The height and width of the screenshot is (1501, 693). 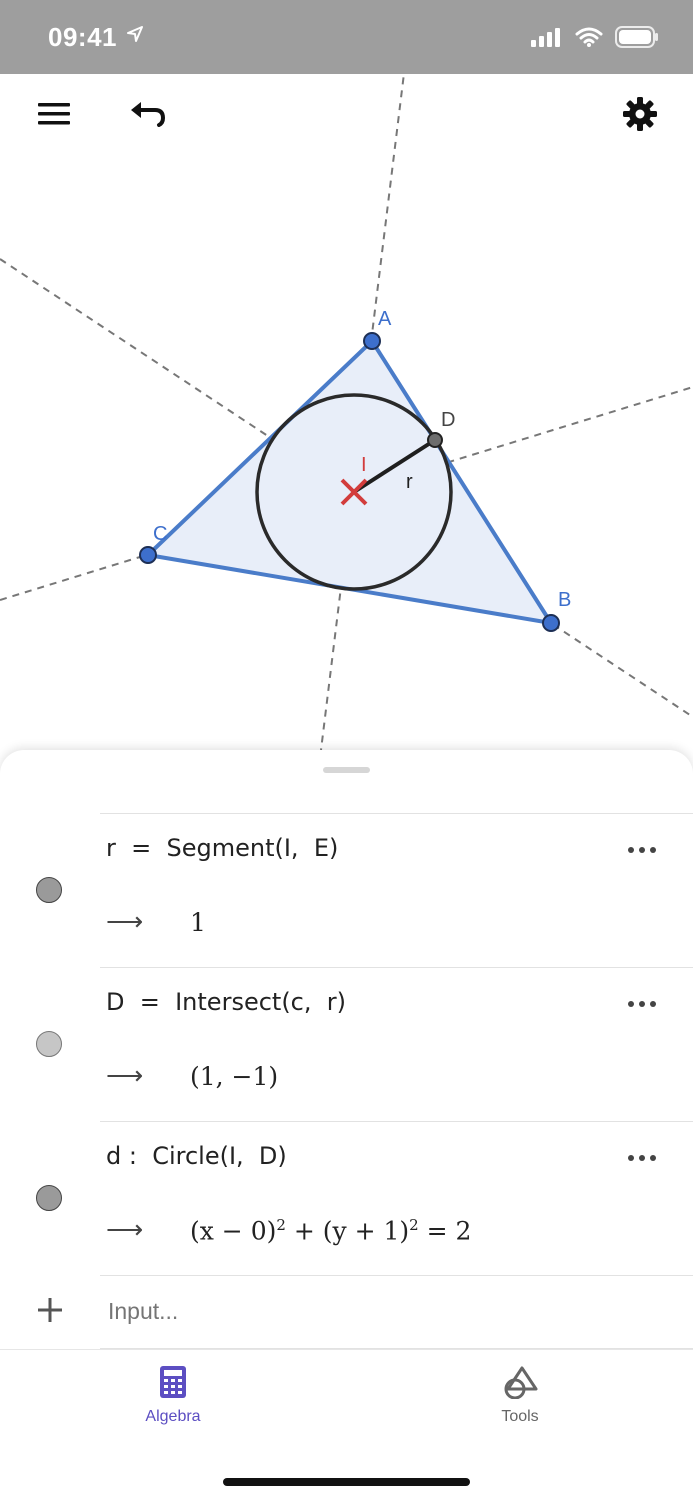 What do you see at coordinates (551, 623) in the screenshot?
I see `point-b` at bounding box center [551, 623].